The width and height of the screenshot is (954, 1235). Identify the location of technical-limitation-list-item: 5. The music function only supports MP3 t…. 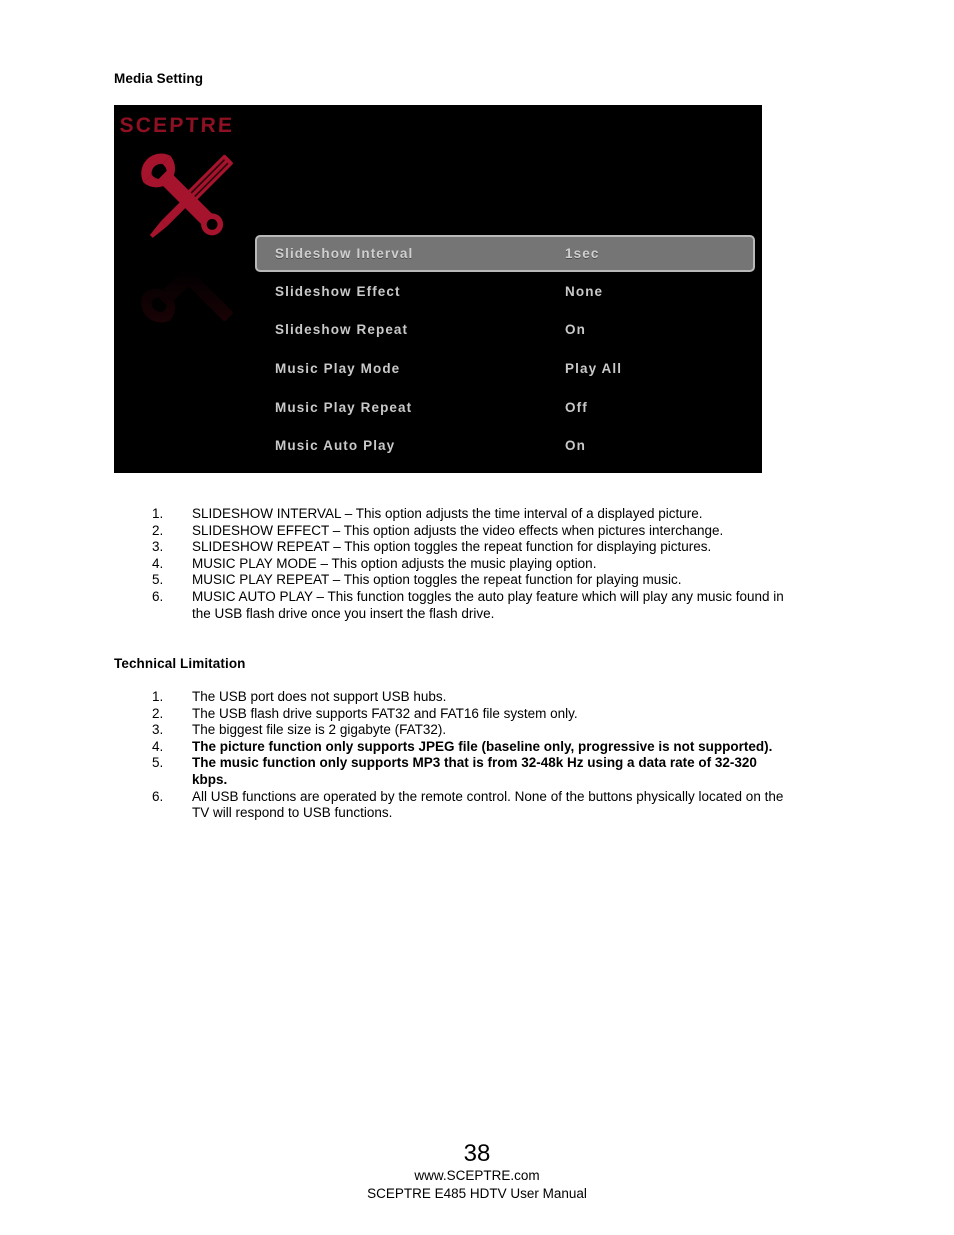
(472, 771).